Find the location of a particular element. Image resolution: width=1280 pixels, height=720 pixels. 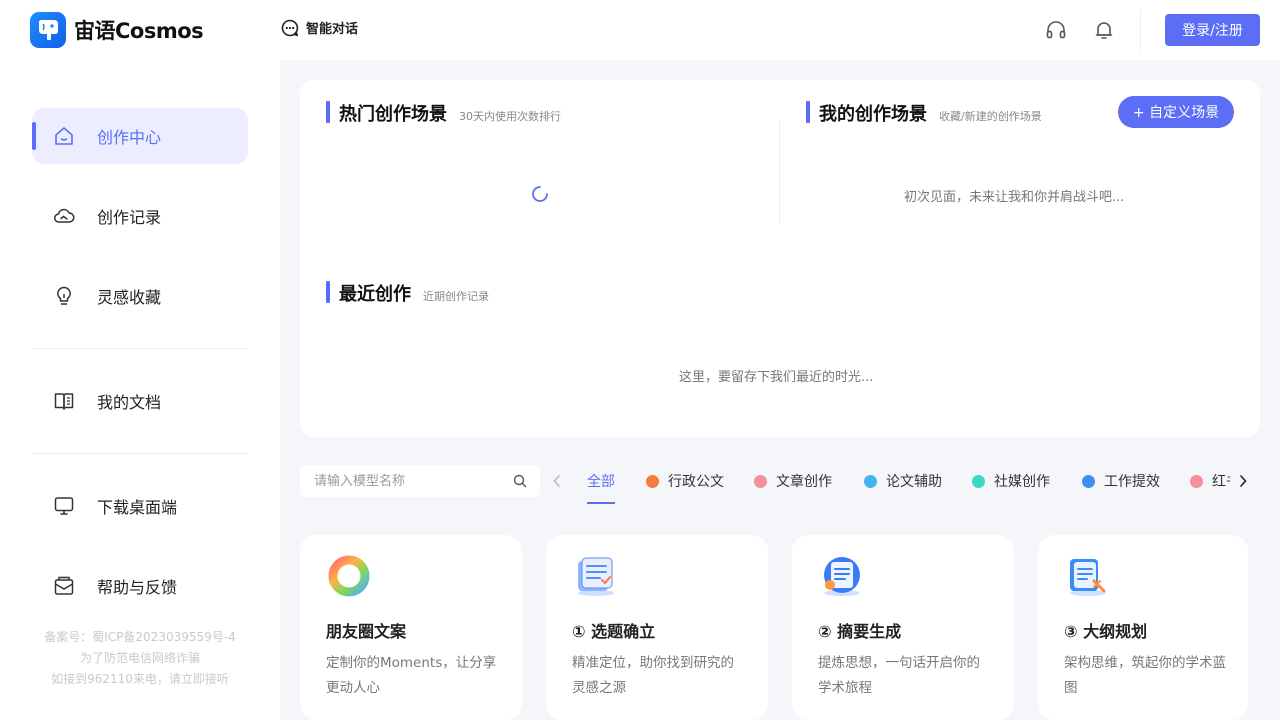

app-name: 宙语Cosmos is located at coordinates (139, 31).